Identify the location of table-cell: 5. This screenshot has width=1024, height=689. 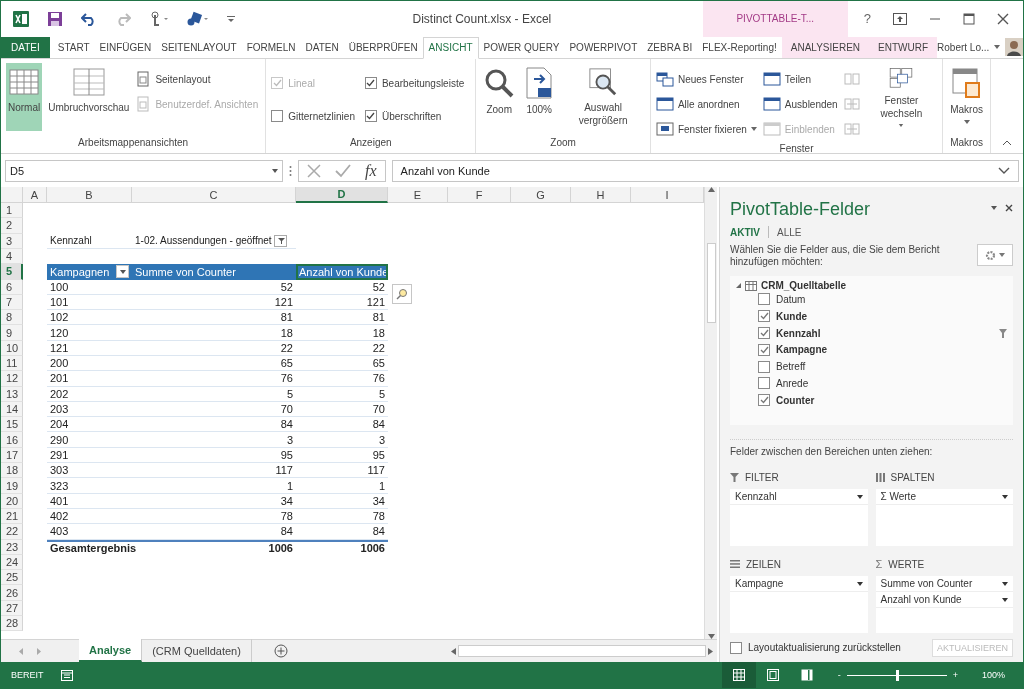
(342, 394).